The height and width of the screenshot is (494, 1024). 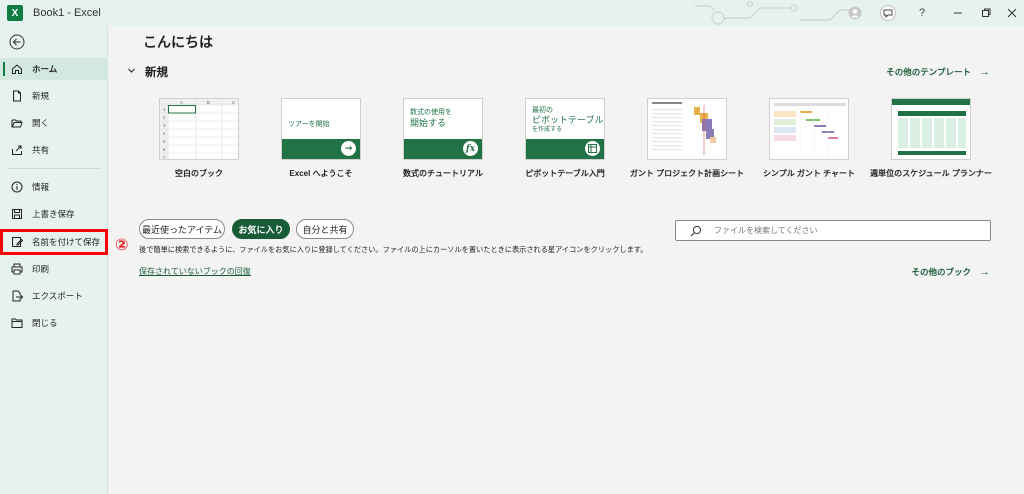 I want to click on template-formula-tutorial: 数式の使用を 開始する fx, so click(x=443, y=129).